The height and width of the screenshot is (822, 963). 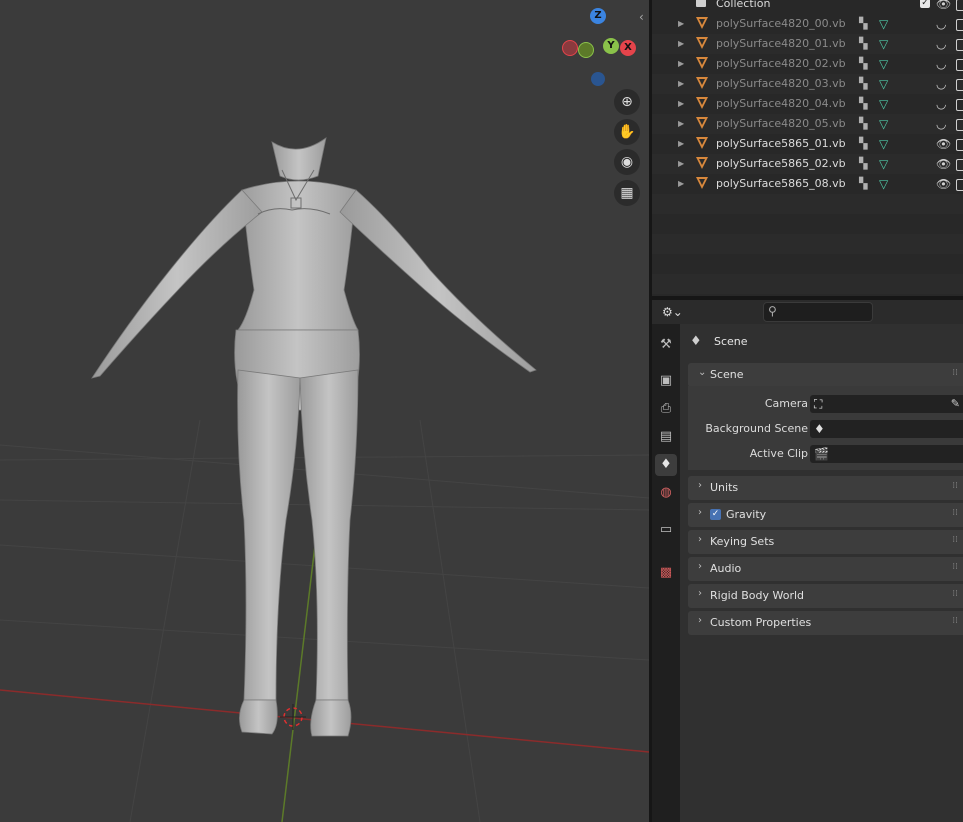 What do you see at coordinates (598, 79) in the screenshot?
I see `gizmo-neg-z-axis` at bounding box center [598, 79].